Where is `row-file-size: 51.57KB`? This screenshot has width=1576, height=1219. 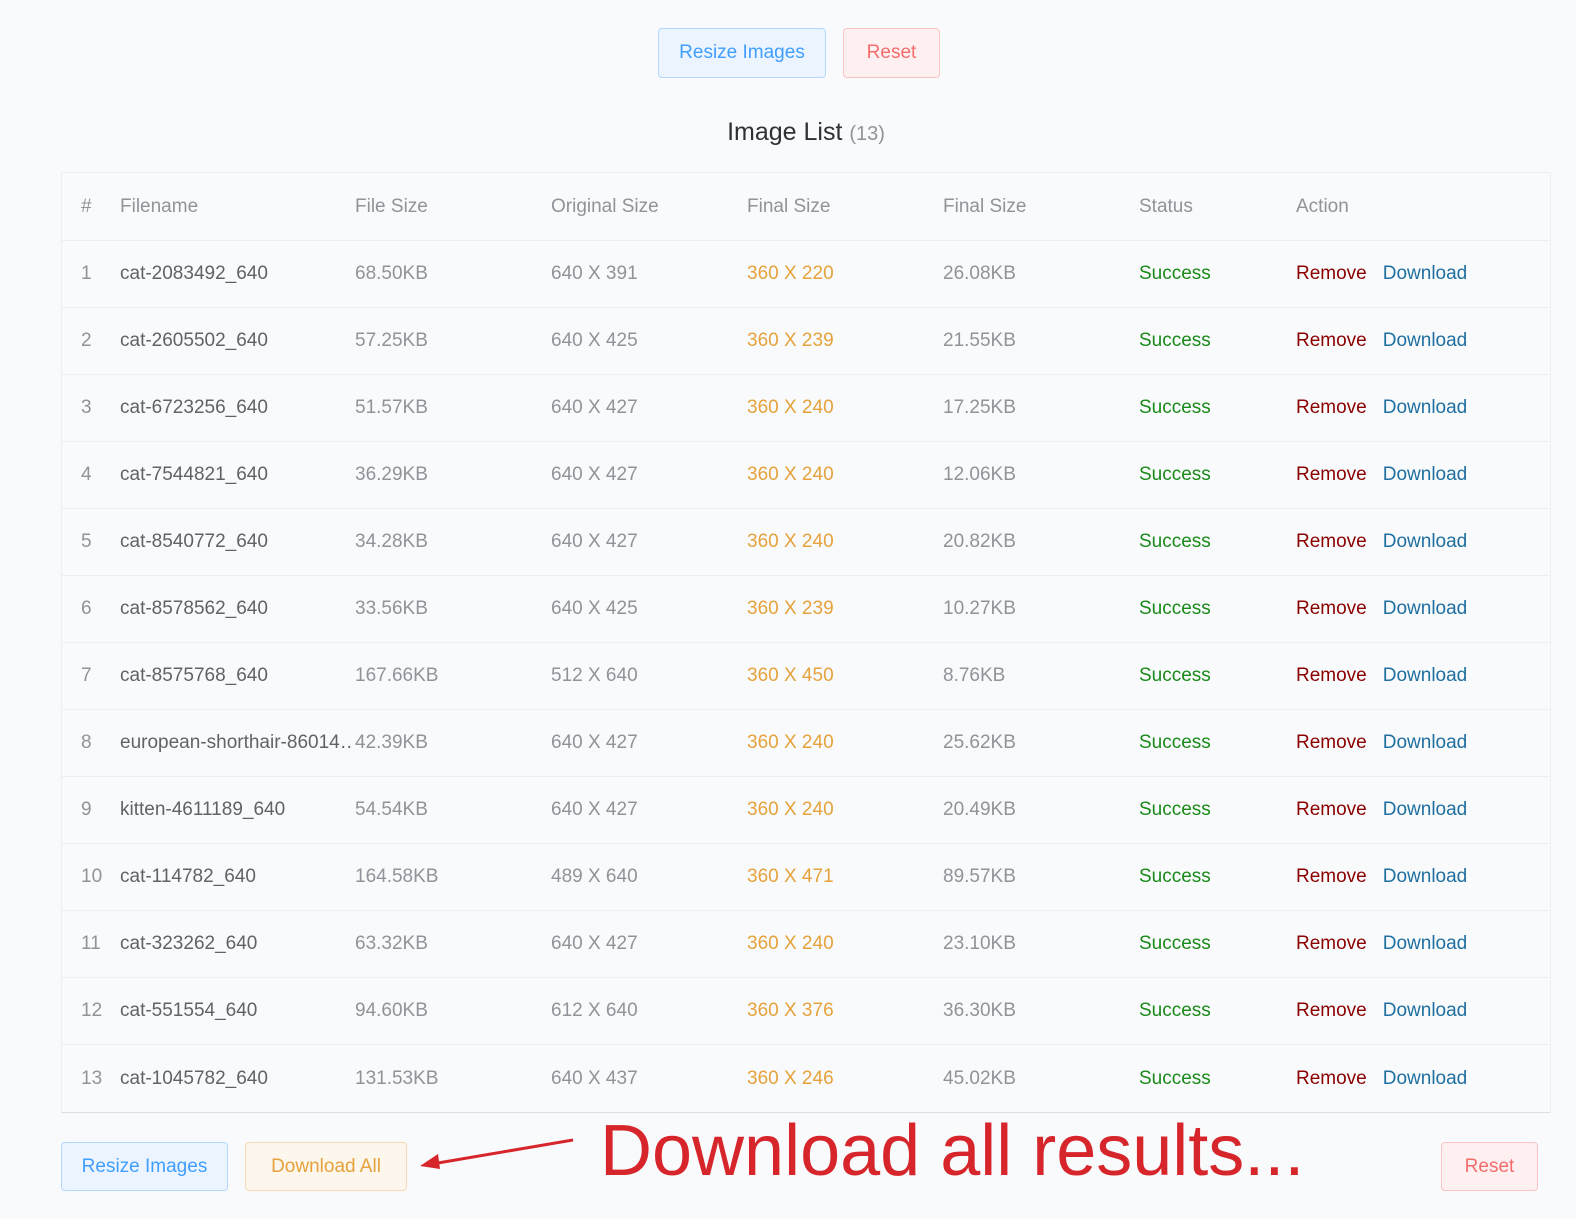 row-file-size: 51.57KB is located at coordinates (391, 407).